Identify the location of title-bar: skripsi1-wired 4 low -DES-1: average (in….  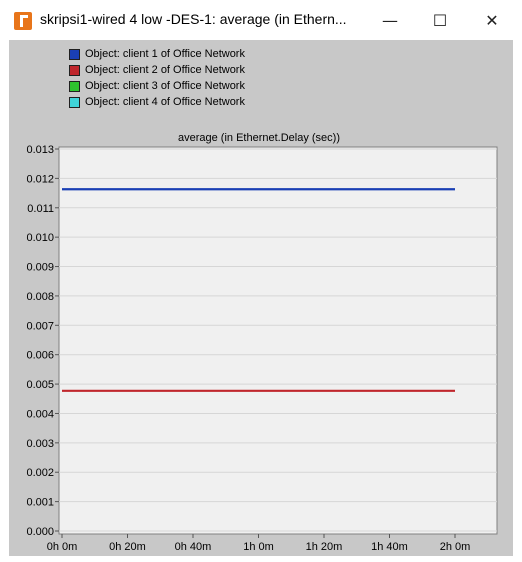
(261, 20).